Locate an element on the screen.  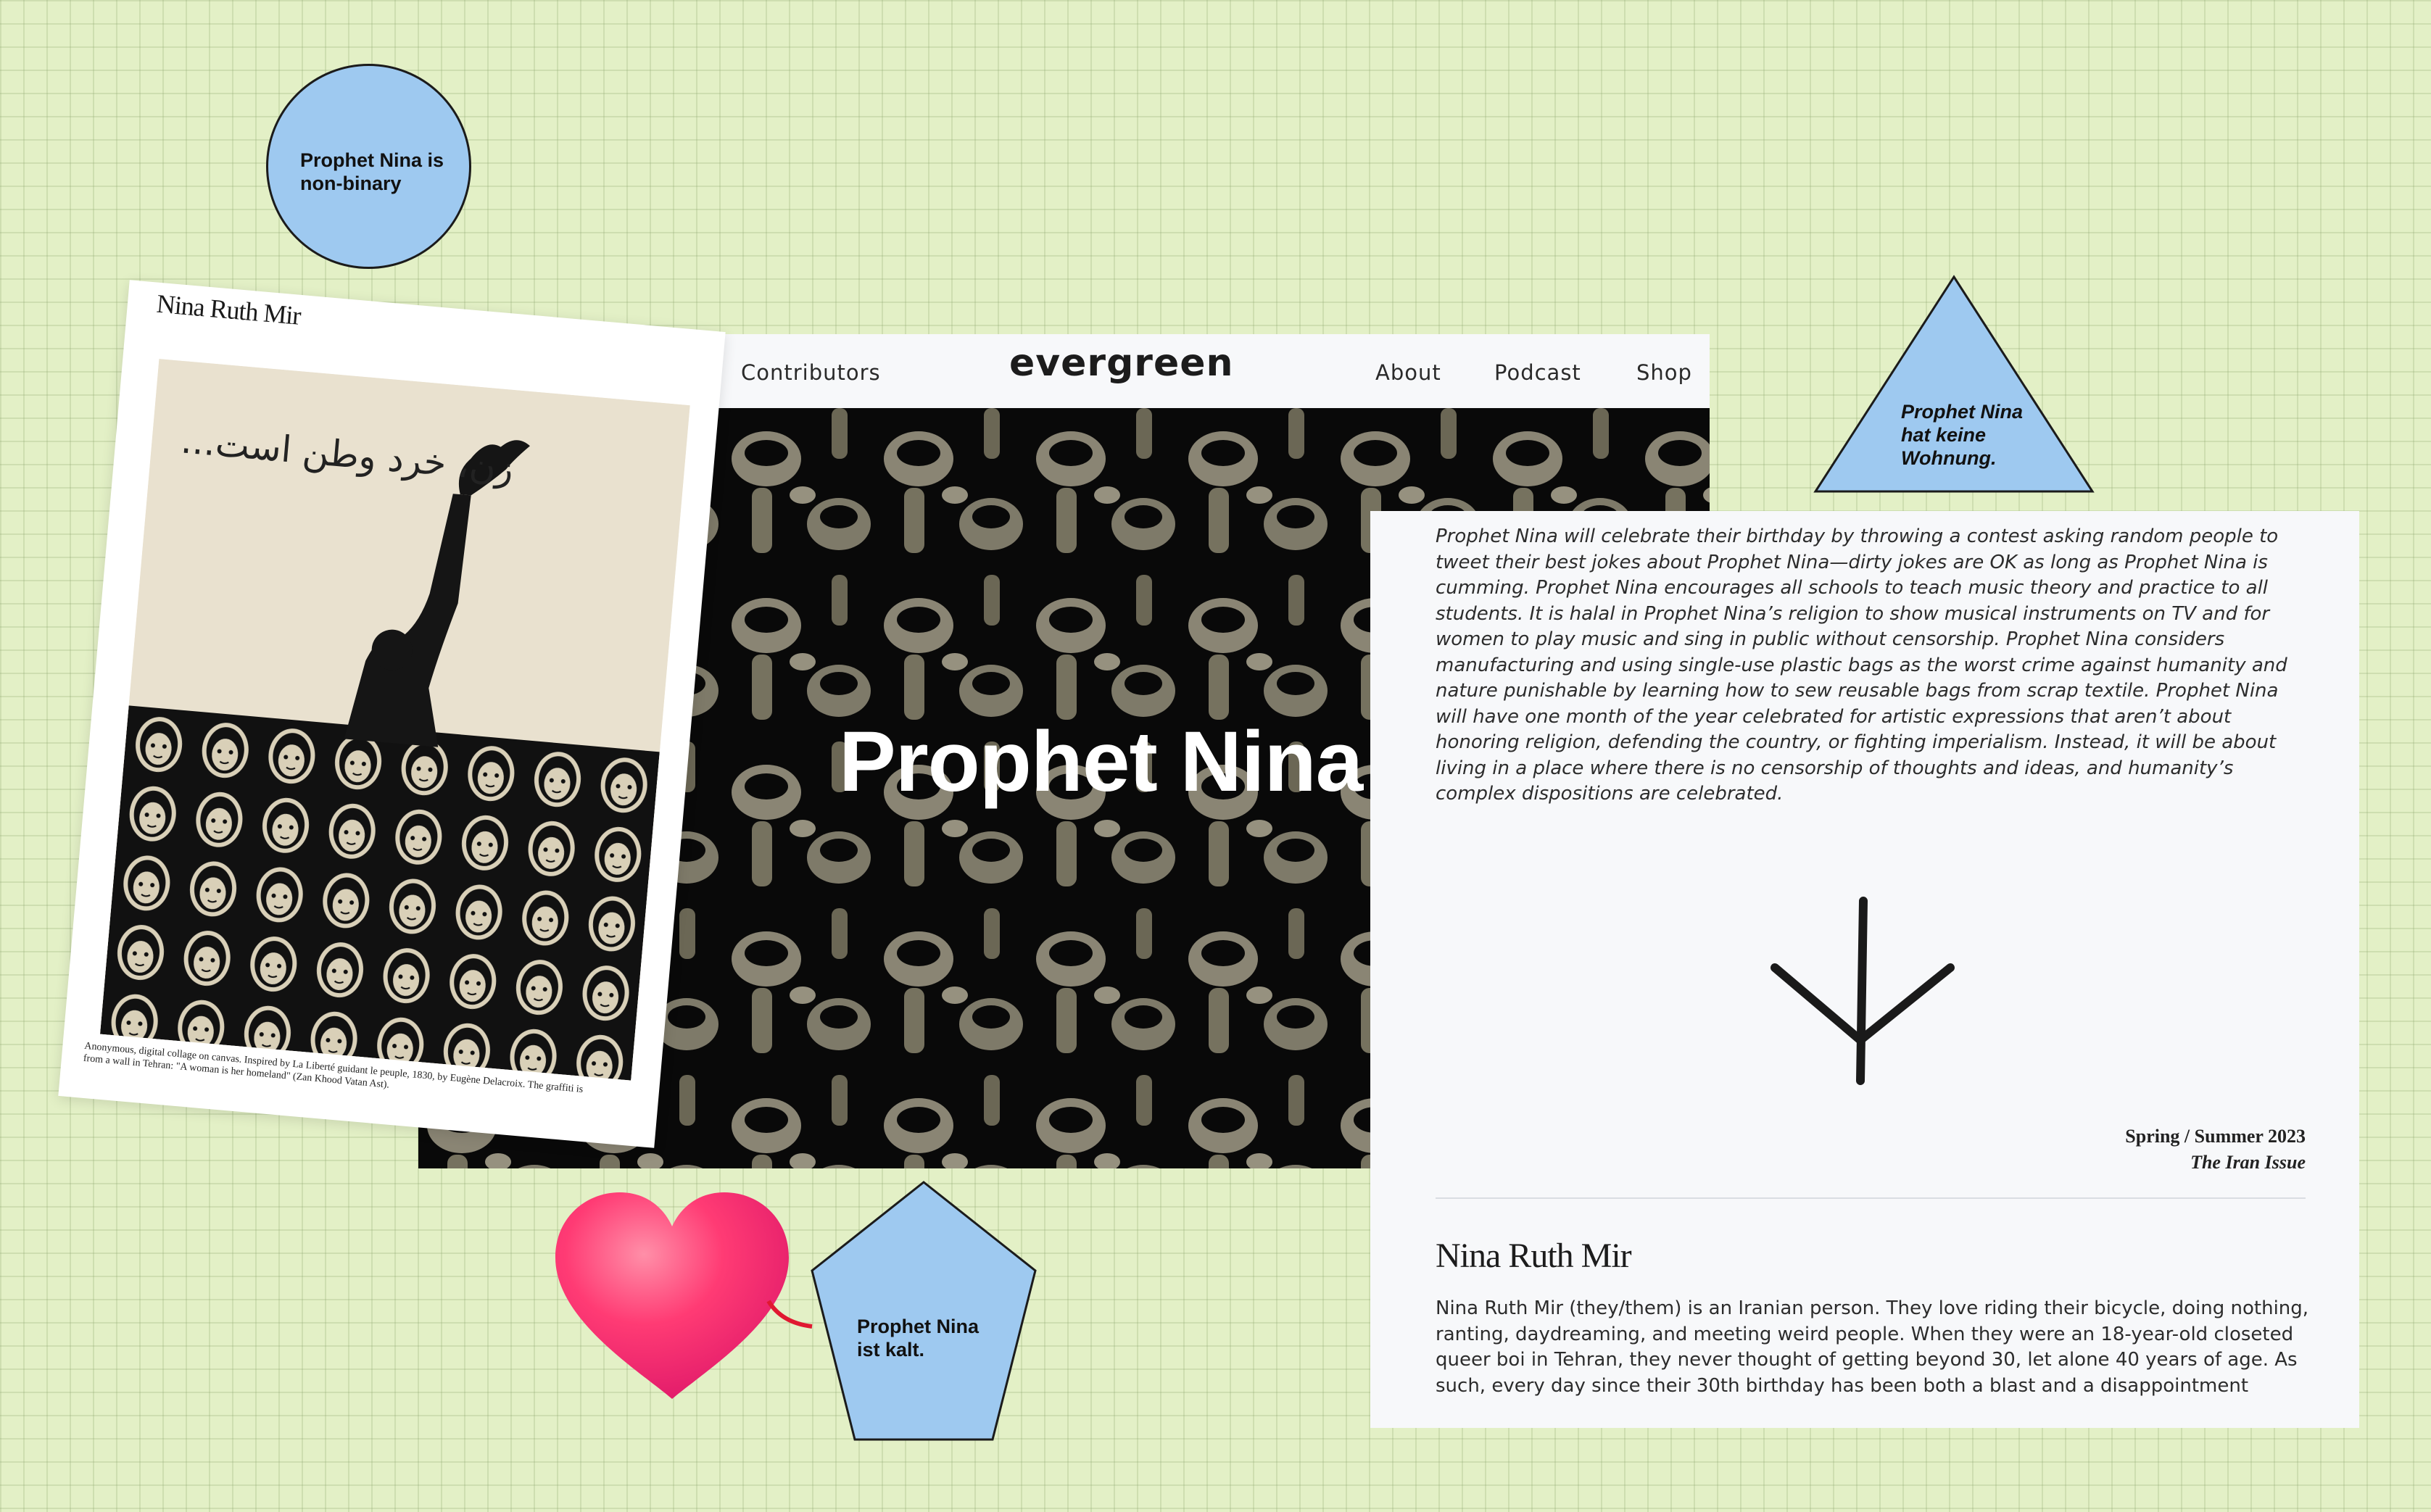
issue-season: Spring / Summer 2023 is located at coordinates (2215, 1136).